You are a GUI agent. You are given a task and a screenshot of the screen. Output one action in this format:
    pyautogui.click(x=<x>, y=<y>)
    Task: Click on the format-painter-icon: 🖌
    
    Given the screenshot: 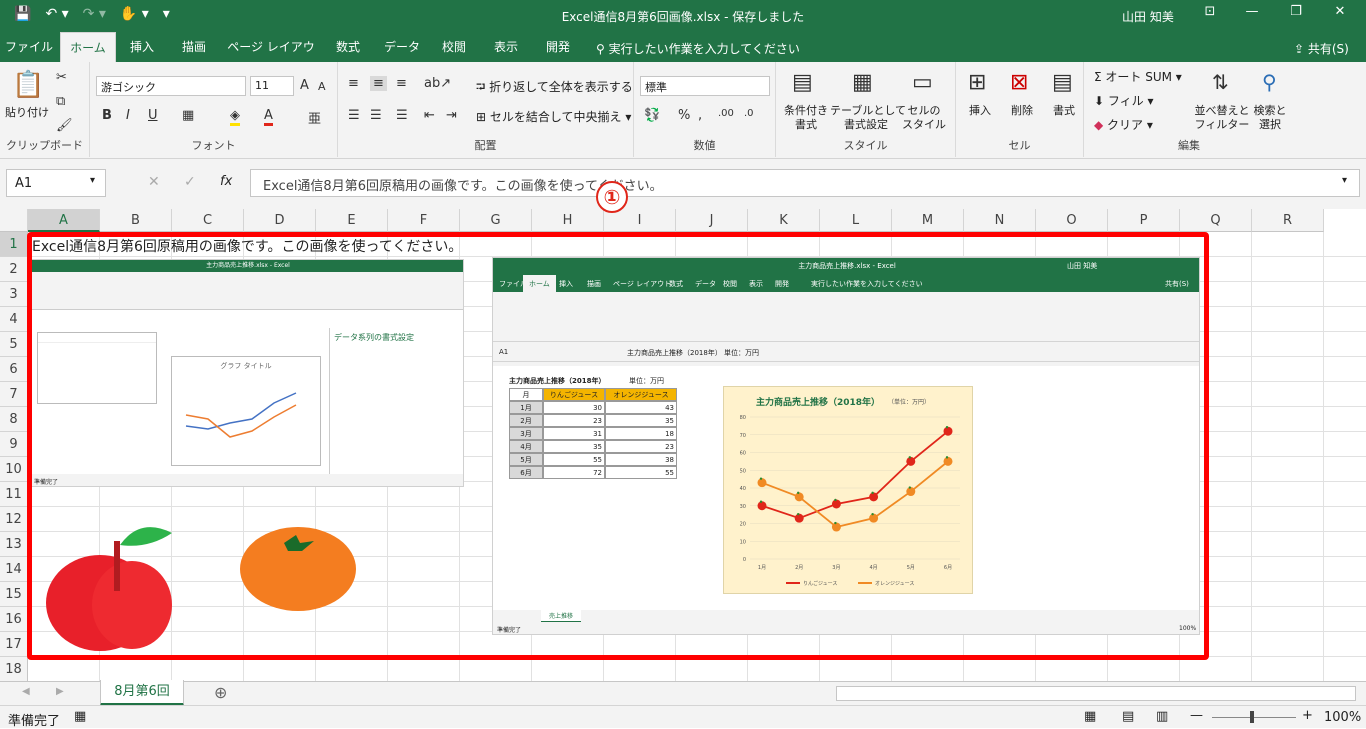 What is the action you would take?
    pyautogui.click(x=64, y=125)
    